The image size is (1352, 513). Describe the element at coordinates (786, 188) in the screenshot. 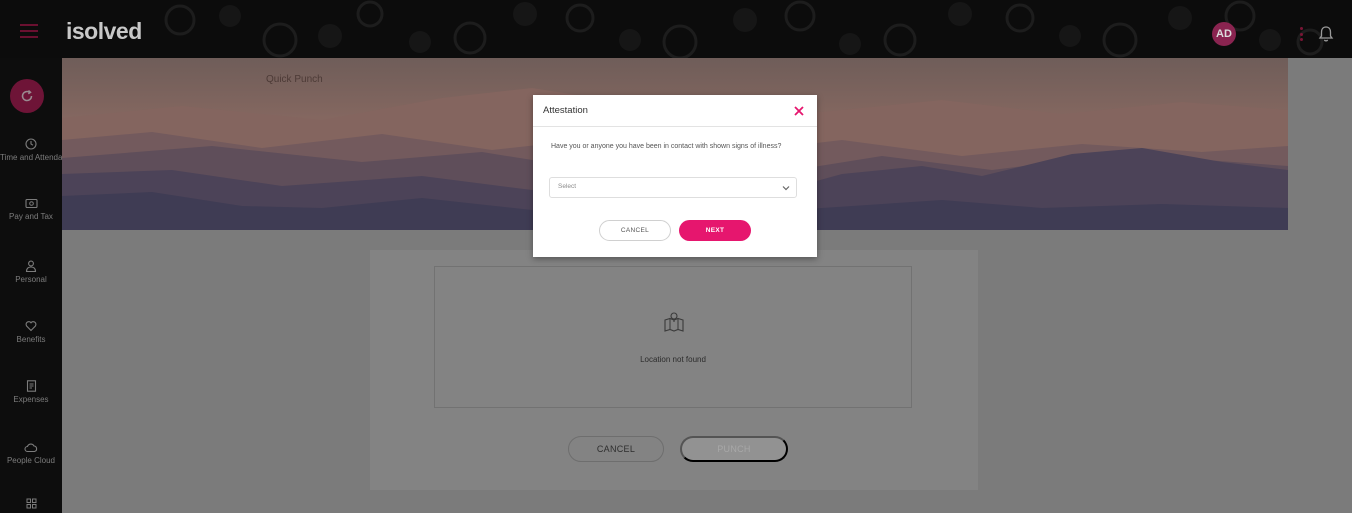

I see `chevron-down-icon` at that location.